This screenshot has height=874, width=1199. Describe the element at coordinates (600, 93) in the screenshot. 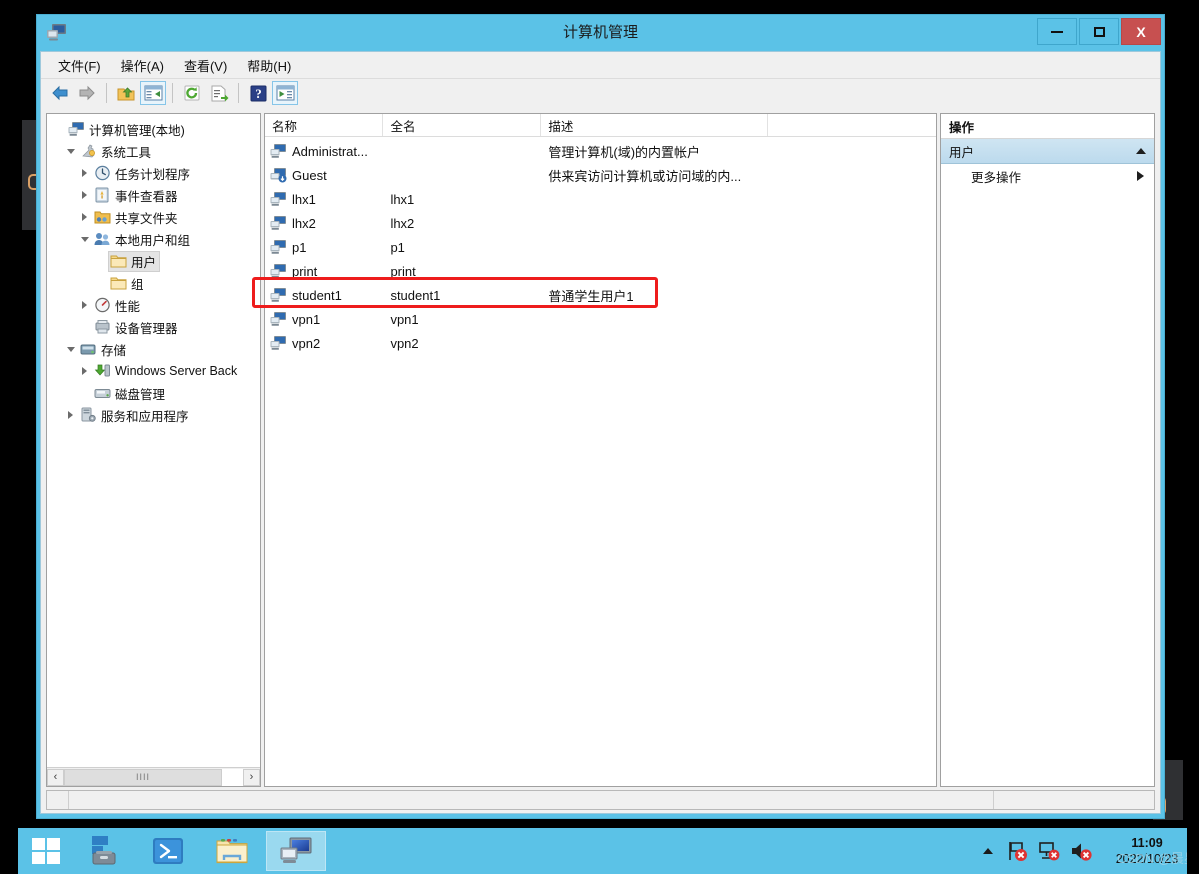

I see `toolbar: ?` at that location.